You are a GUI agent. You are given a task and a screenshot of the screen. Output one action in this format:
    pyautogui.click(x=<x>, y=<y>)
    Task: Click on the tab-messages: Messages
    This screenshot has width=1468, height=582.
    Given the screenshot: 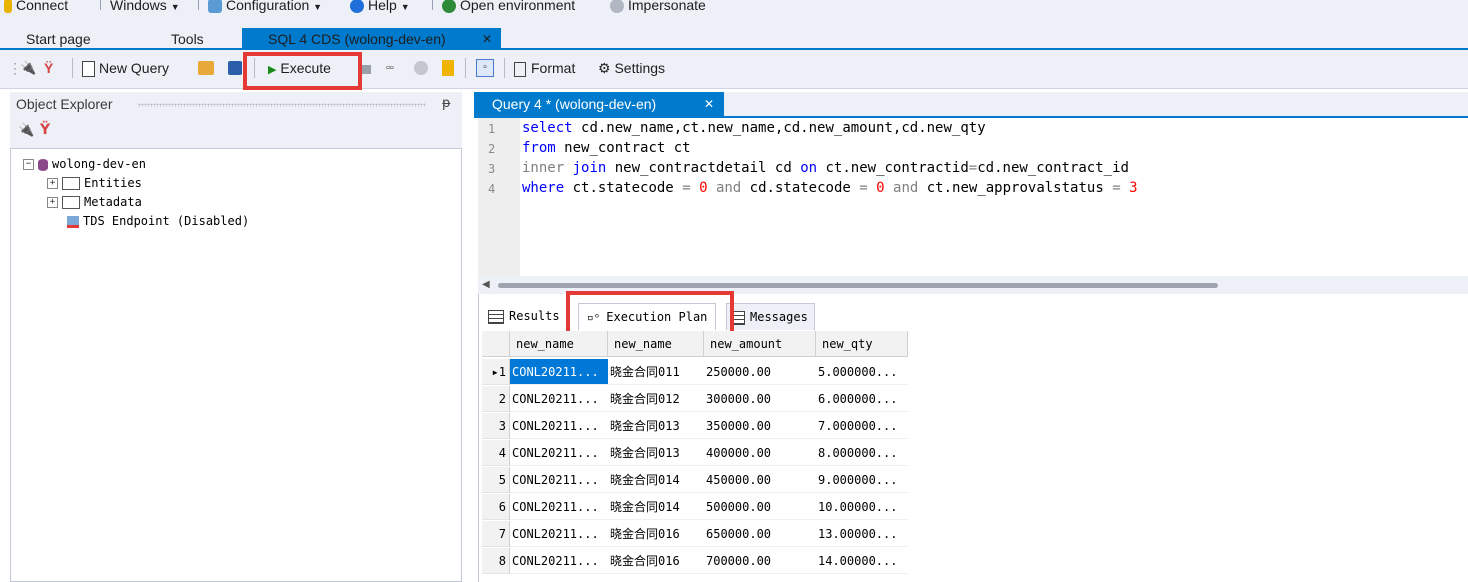 What is the action you would take?
    pyautogui.click(x=770, y=316)
    